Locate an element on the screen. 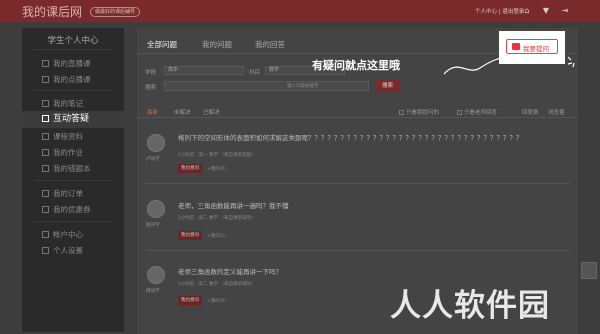  user-name: 周同学 is located at coordinates (153, 291).